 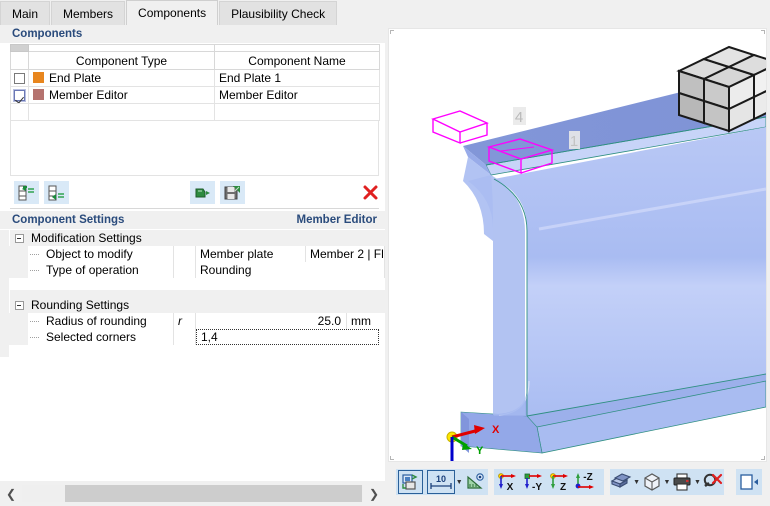 I want to click on svg-text: X, so click(x=496, y=430).